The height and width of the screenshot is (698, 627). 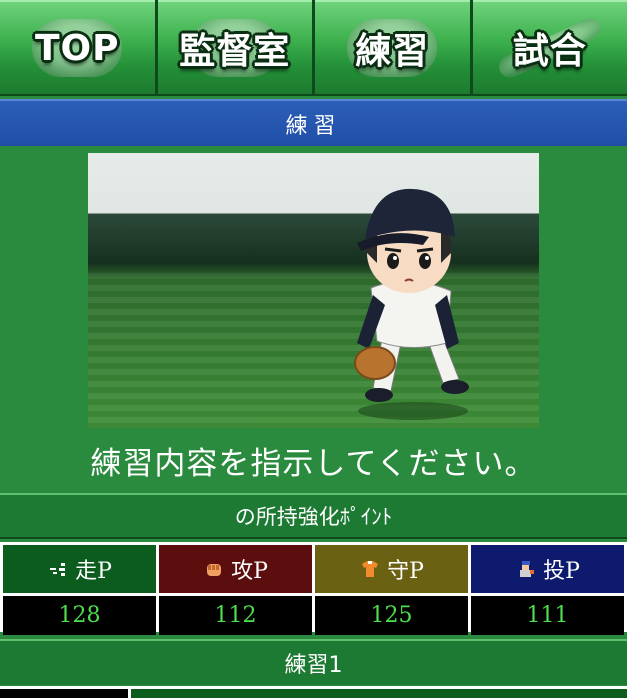 What do you see at coordinates (58, 569) in the screenshot?
I see `run-icon` at bounding box center [58, 569].